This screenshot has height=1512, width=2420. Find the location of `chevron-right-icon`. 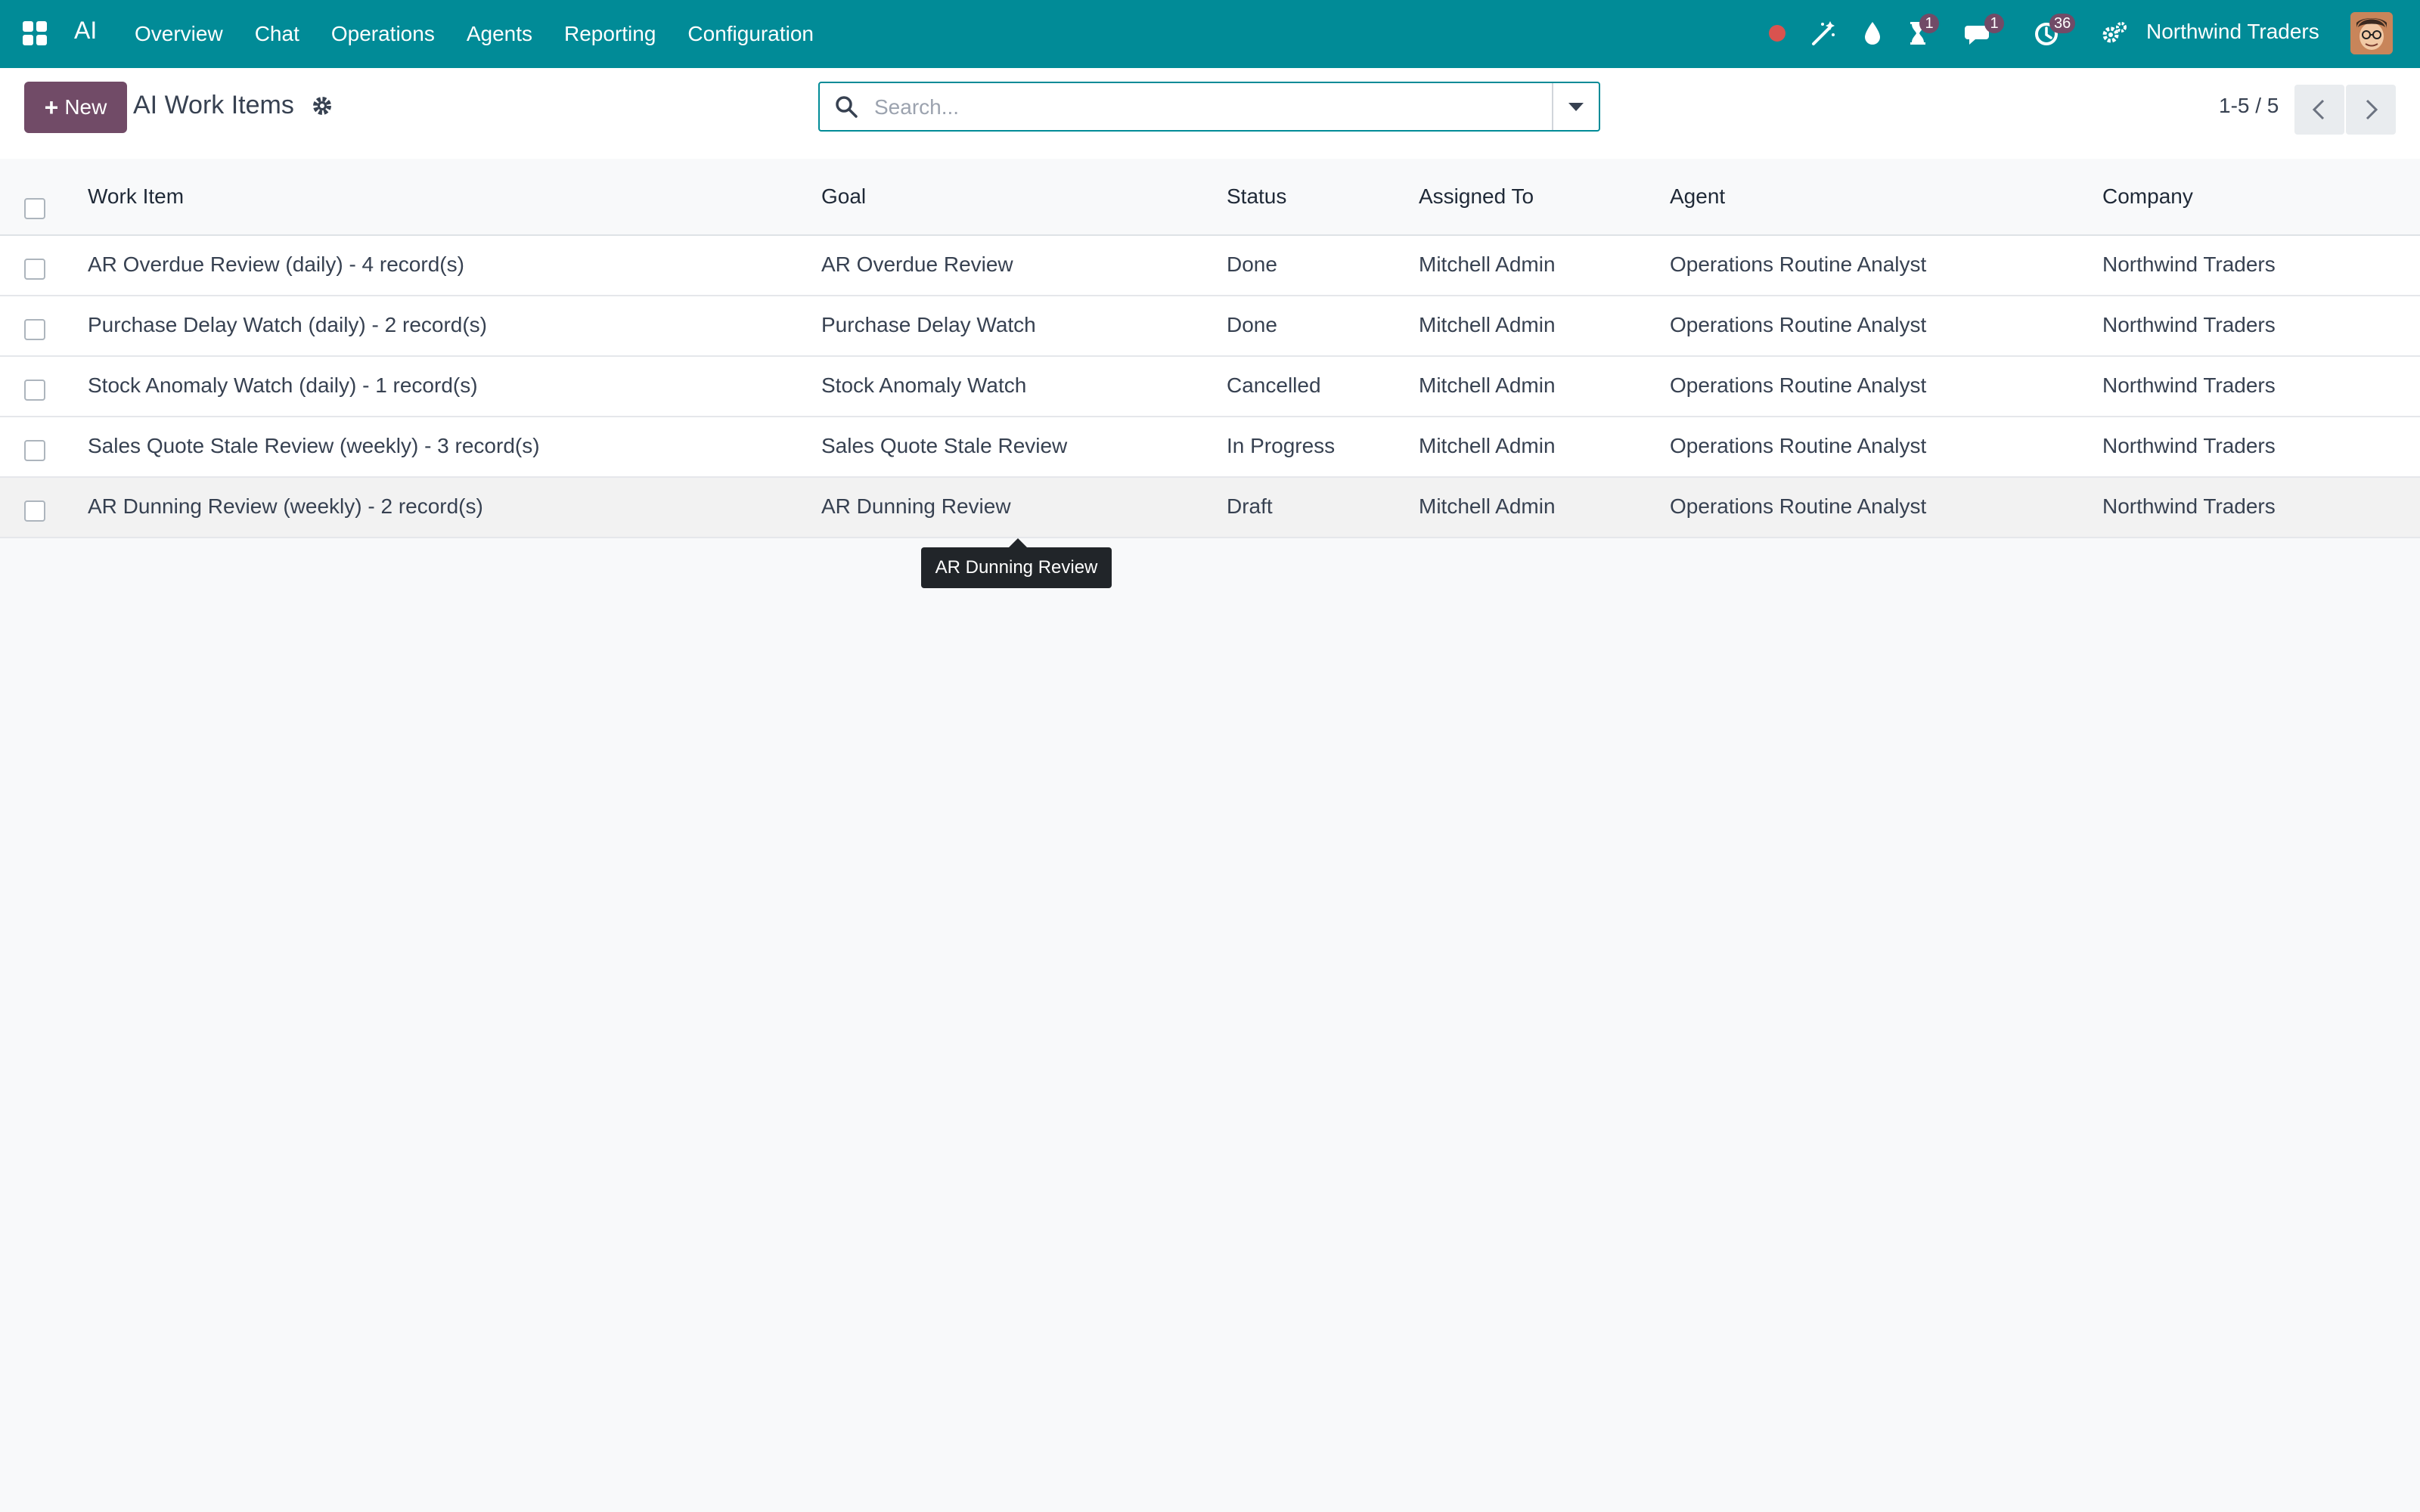

chevron-right-icon is located at coordinates (2372, 109).